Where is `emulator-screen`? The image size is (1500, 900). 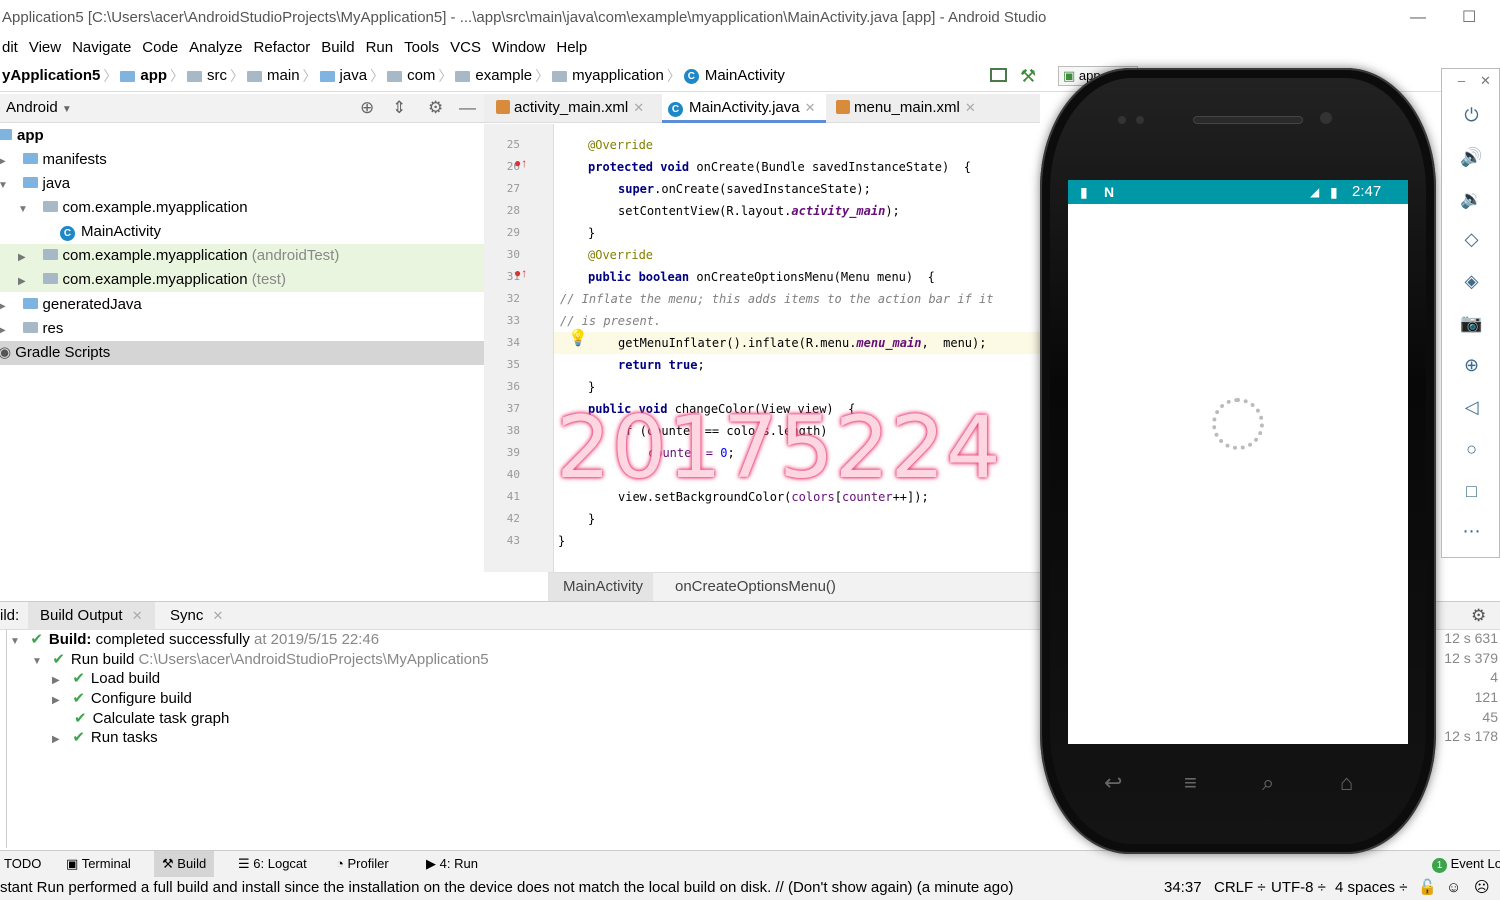 emulator-screen is located at coordinates (1238, 462).